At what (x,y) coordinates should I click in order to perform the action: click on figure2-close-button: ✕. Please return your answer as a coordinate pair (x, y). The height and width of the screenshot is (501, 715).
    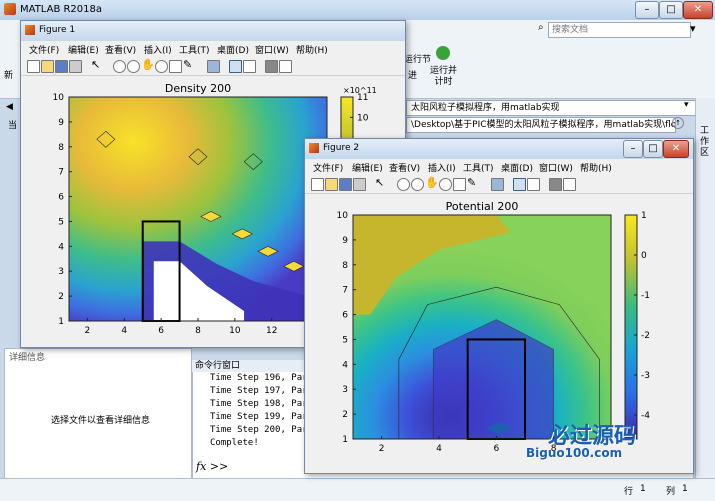
    Looking at the image, I should click on (676, 149).